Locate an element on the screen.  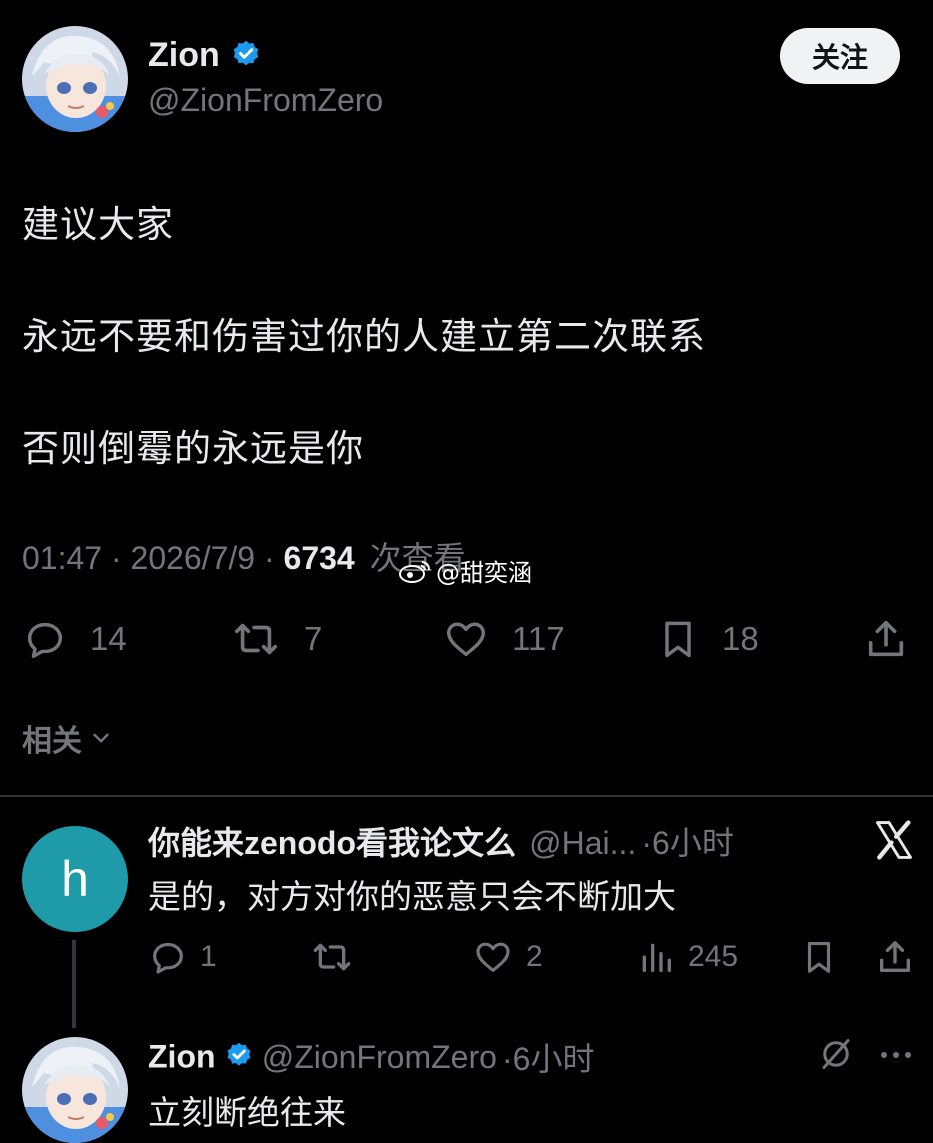
tweet-text-line-3: 否则倒霉的永远是你 is located at coordinates (193, 448).